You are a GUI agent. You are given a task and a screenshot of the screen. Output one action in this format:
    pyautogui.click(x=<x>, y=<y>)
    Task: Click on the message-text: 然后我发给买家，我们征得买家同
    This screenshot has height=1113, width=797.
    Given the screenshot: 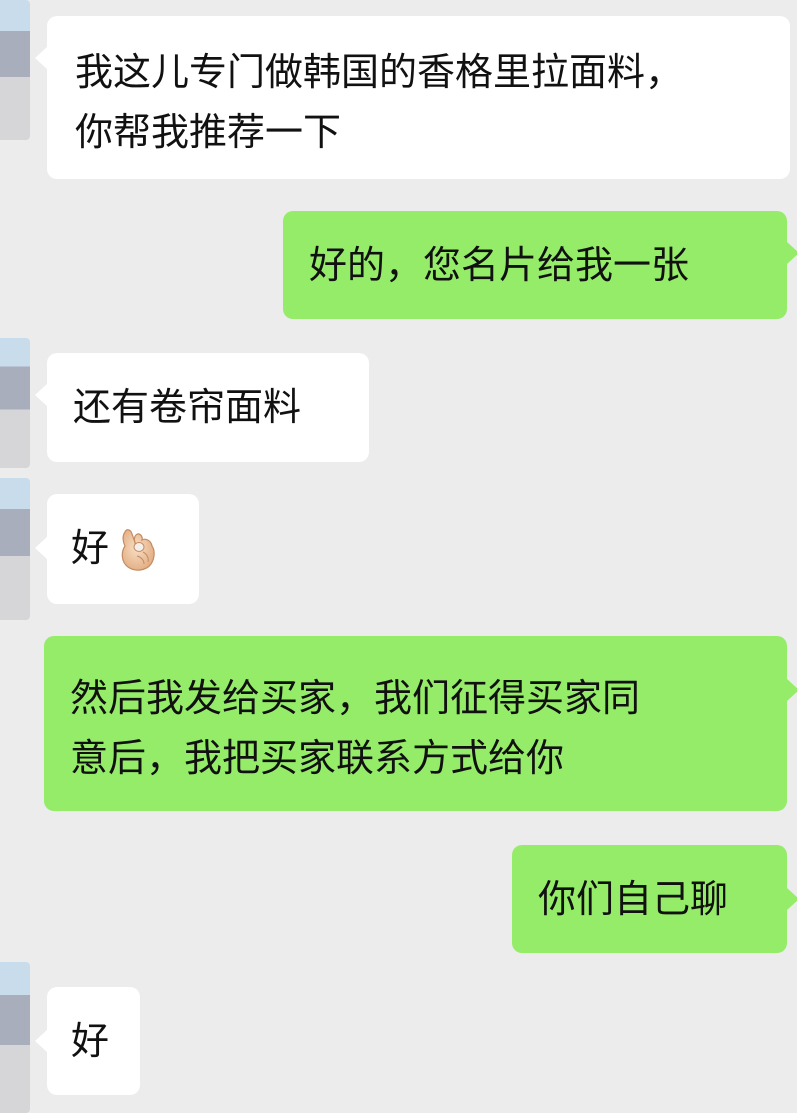 What is the action you would take?
    pyautogui.click(x=355, y=698)
    